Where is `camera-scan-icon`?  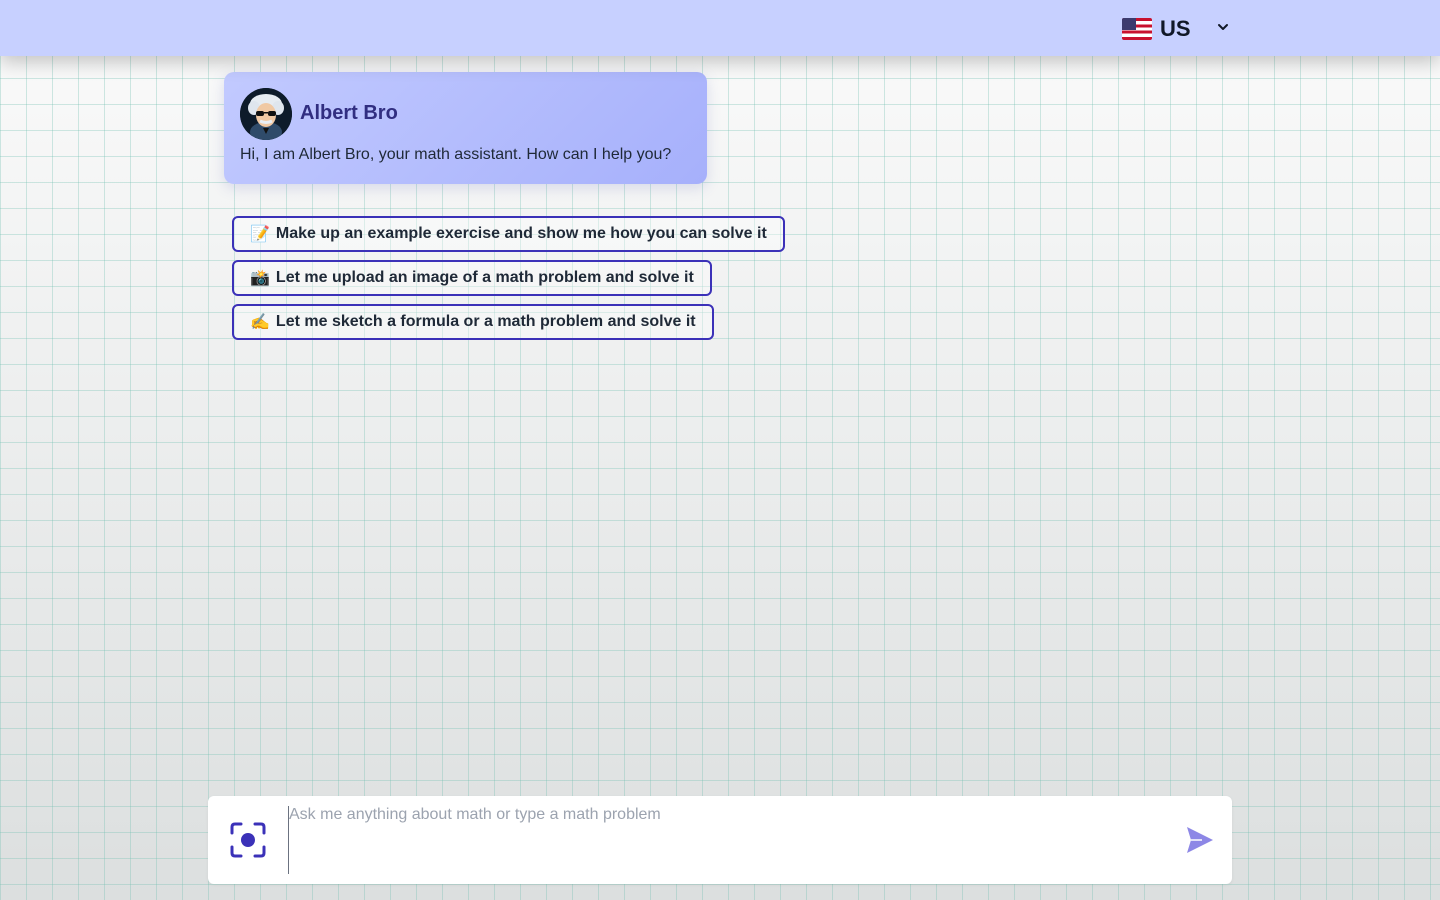 camera-scan-icon is located at coordinates (248, 840).